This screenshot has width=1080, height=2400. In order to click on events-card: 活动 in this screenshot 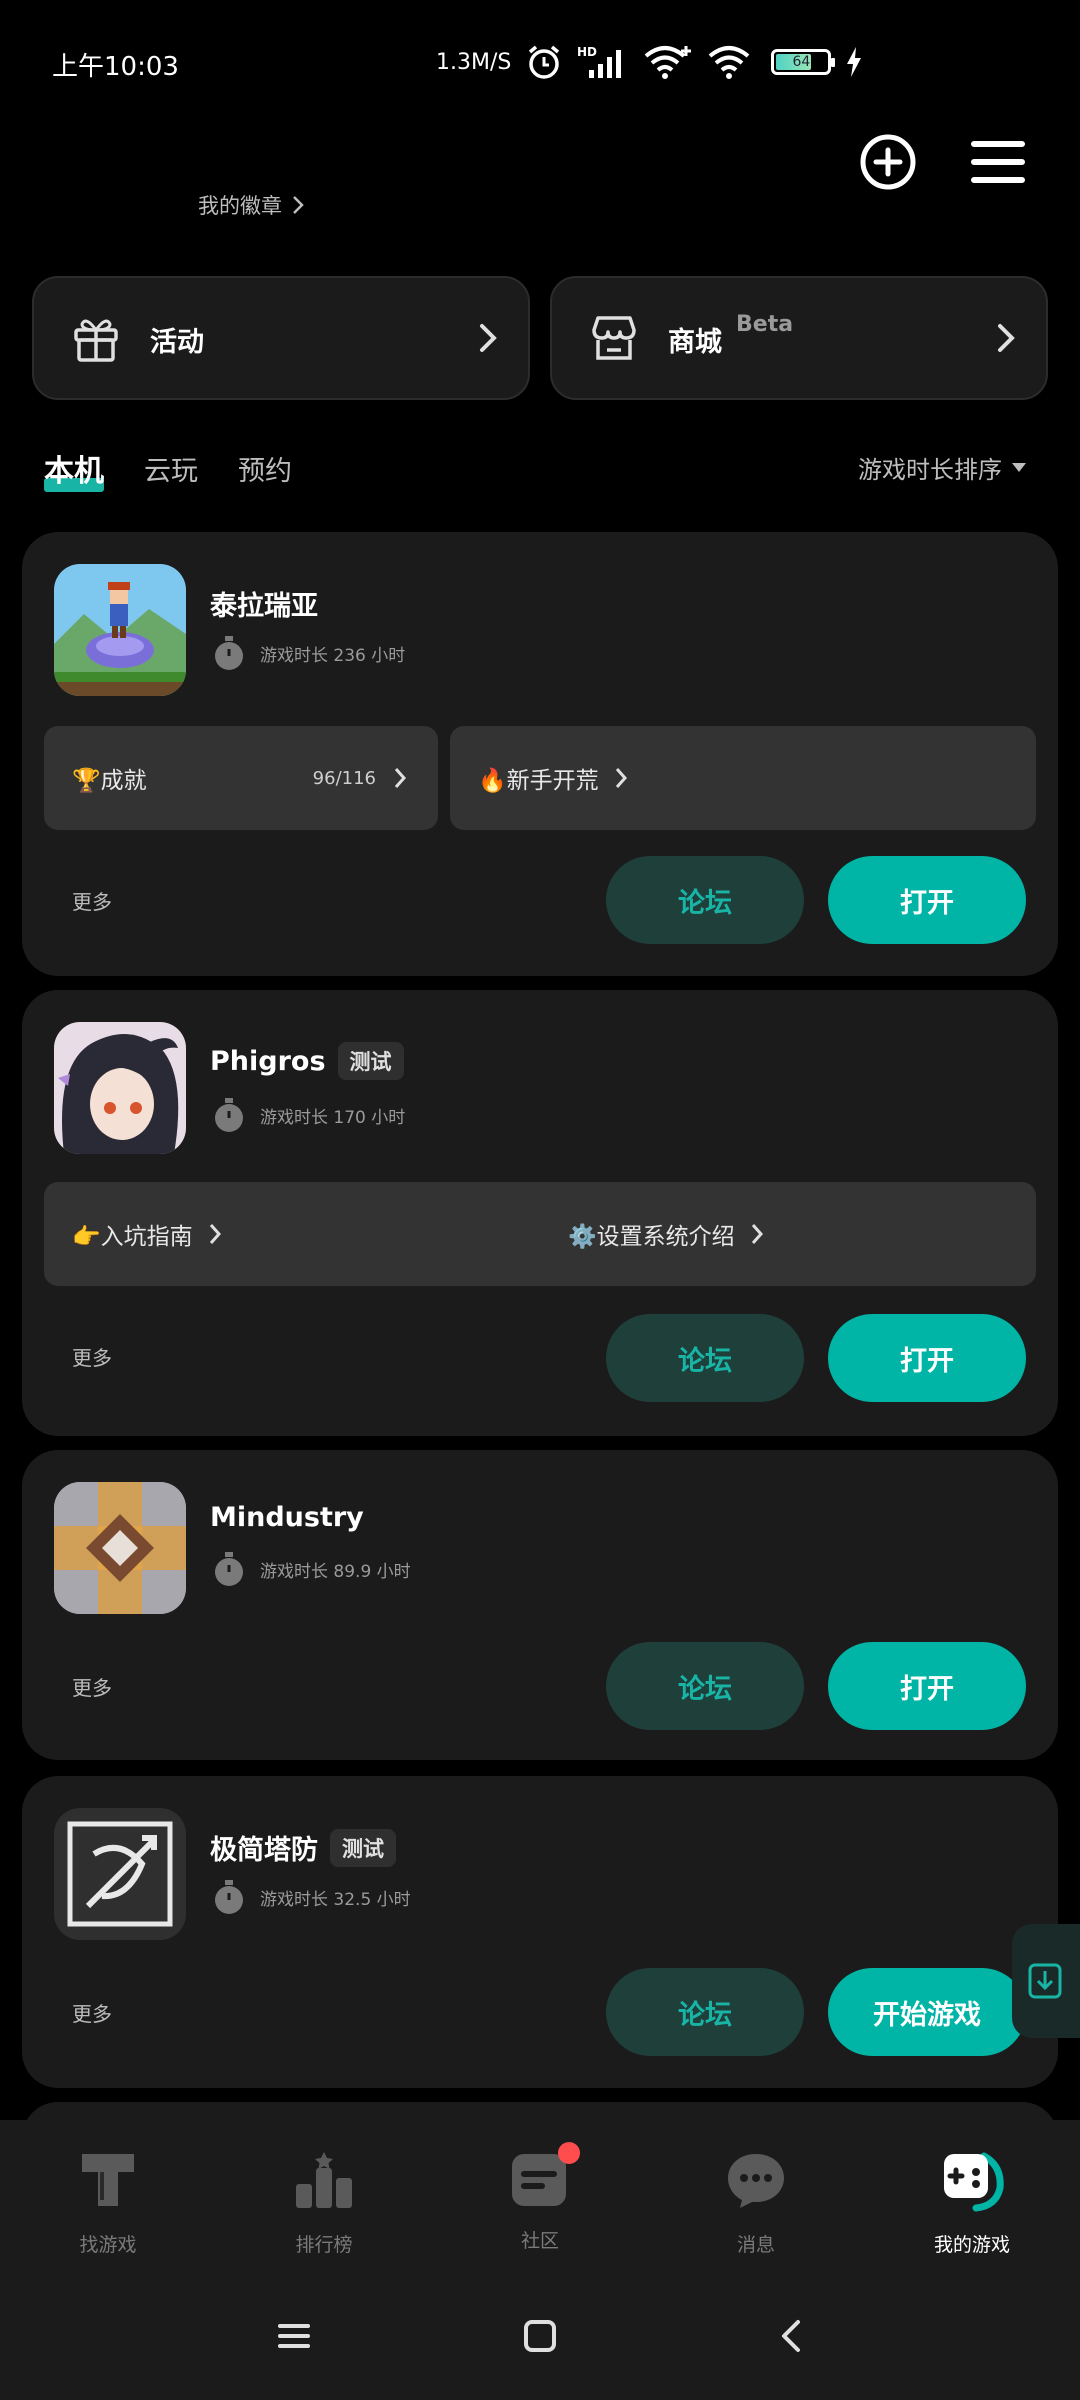, I will do `click(281, 338)`.